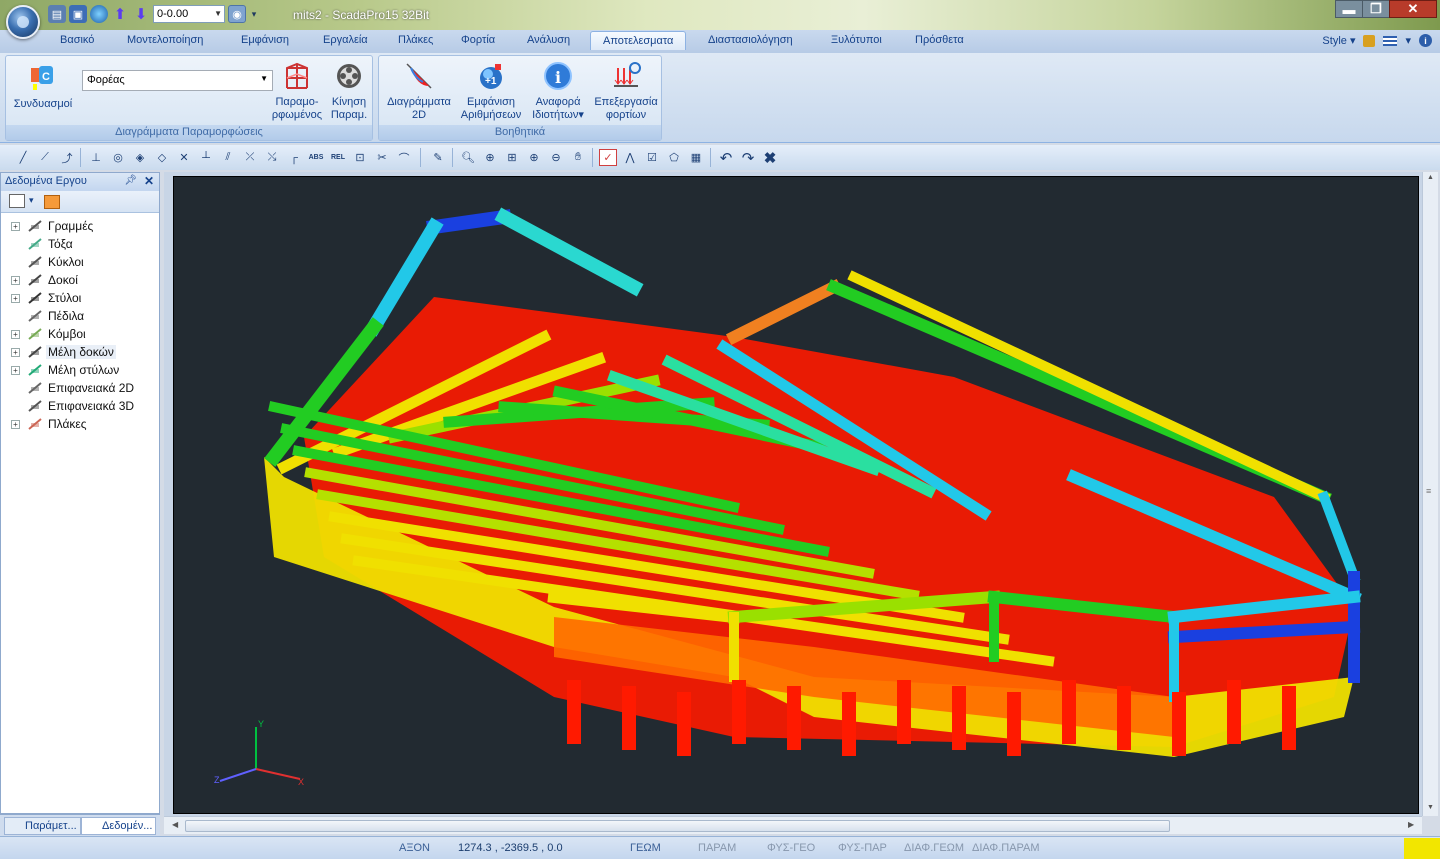 The height and width of the screenshot is (859, 1440). Describe the element at coordinates (645, 848) in the screenshot. I see `status-geom: ΓΕΩΜ` at that location.